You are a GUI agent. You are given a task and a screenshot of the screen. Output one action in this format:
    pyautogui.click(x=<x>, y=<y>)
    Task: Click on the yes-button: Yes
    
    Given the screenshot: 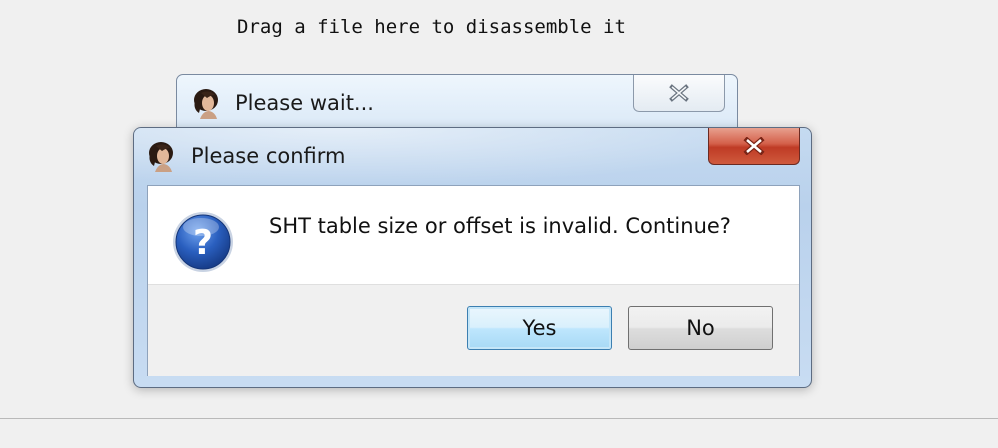 What is the action you would take?
    pyautogui.click(x=539, y=328)
    